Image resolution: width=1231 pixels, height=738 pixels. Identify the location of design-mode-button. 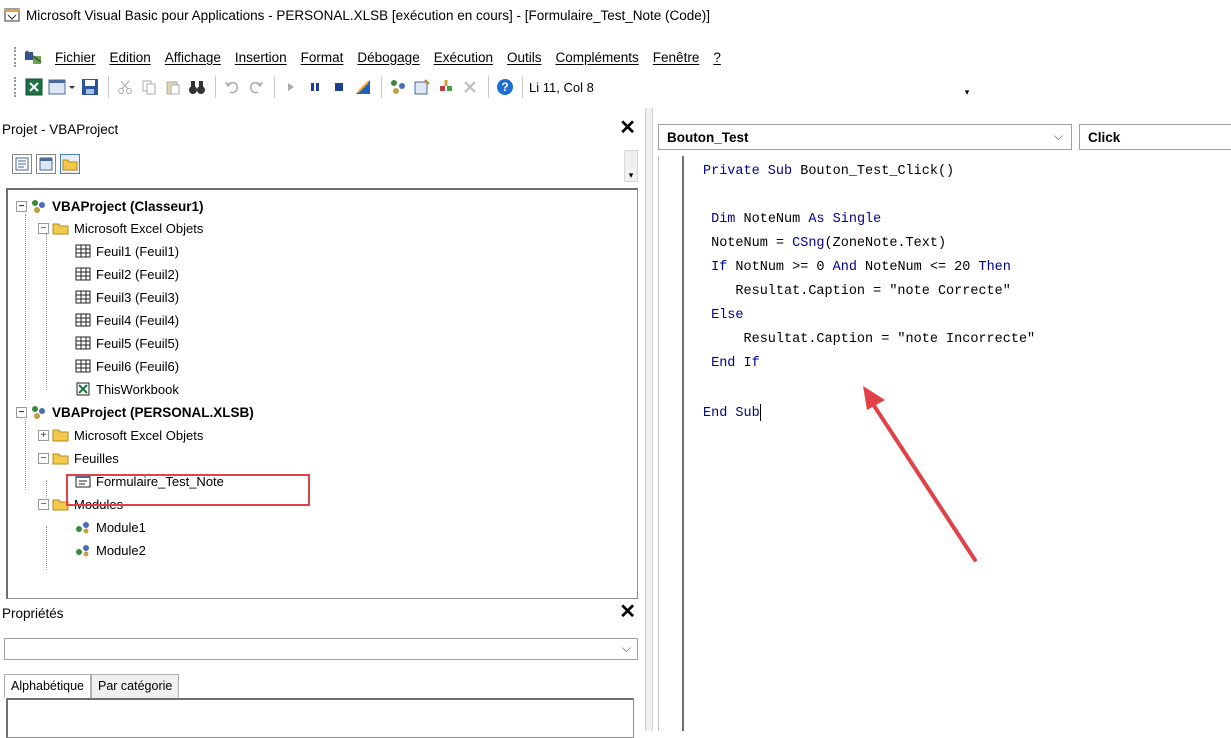
(363, 87).